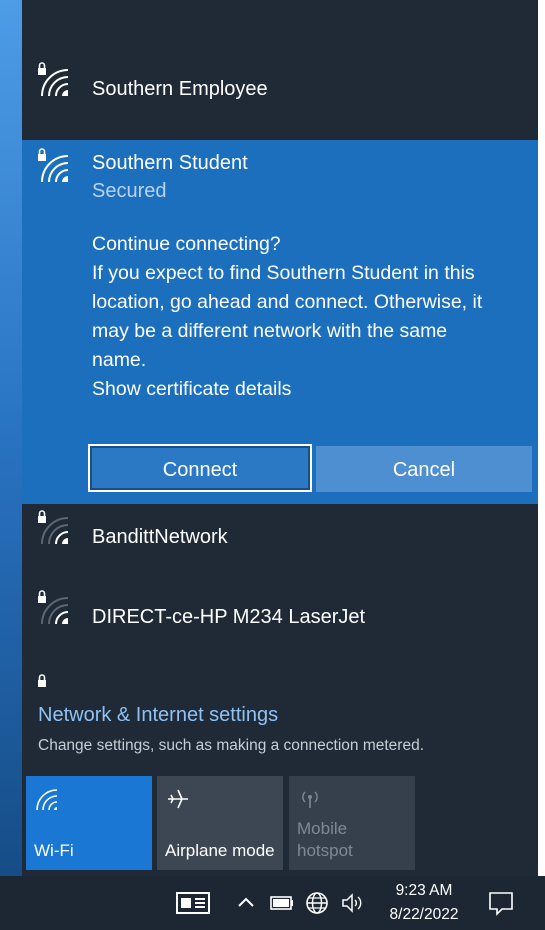 The height and width of the screenshot is (930, 545). Describe the element at coordinates (119, 360) in the screenshot. I see `prompt-text-line: name.` at that location.